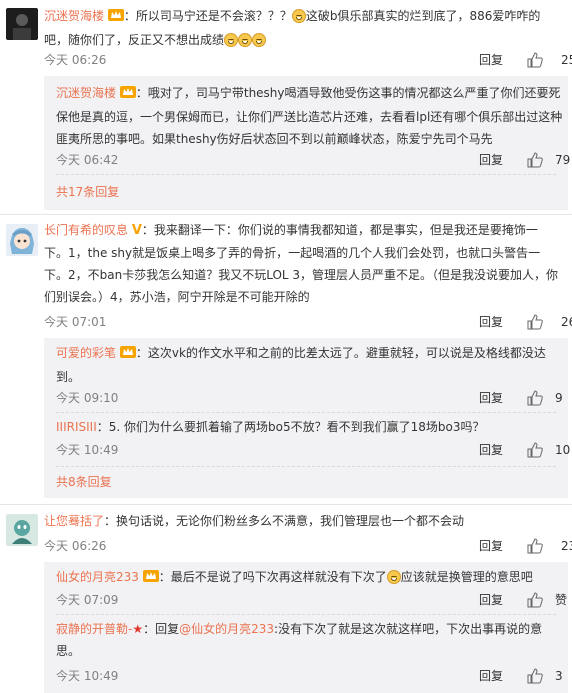 The width and height of the screenshot is (572, 693). What do you see at coordinates (563, 450) in the screenshot?
I see `like-count: 10` at bounding box center [563, 450].